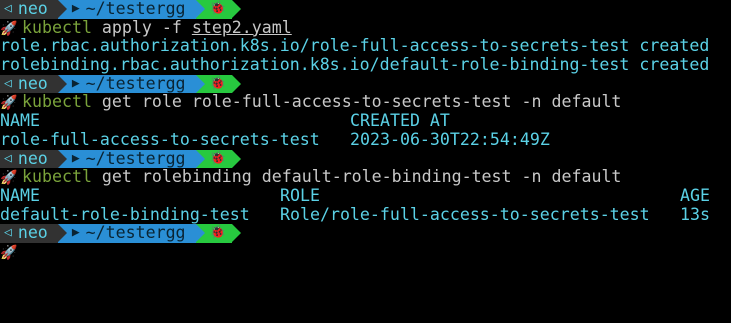 This screenshot has width=731, height=323. What do you see at coordinates (695, 214) in the screenshot?
I see `table-cell: 13s` at bounding box center [695, 214].